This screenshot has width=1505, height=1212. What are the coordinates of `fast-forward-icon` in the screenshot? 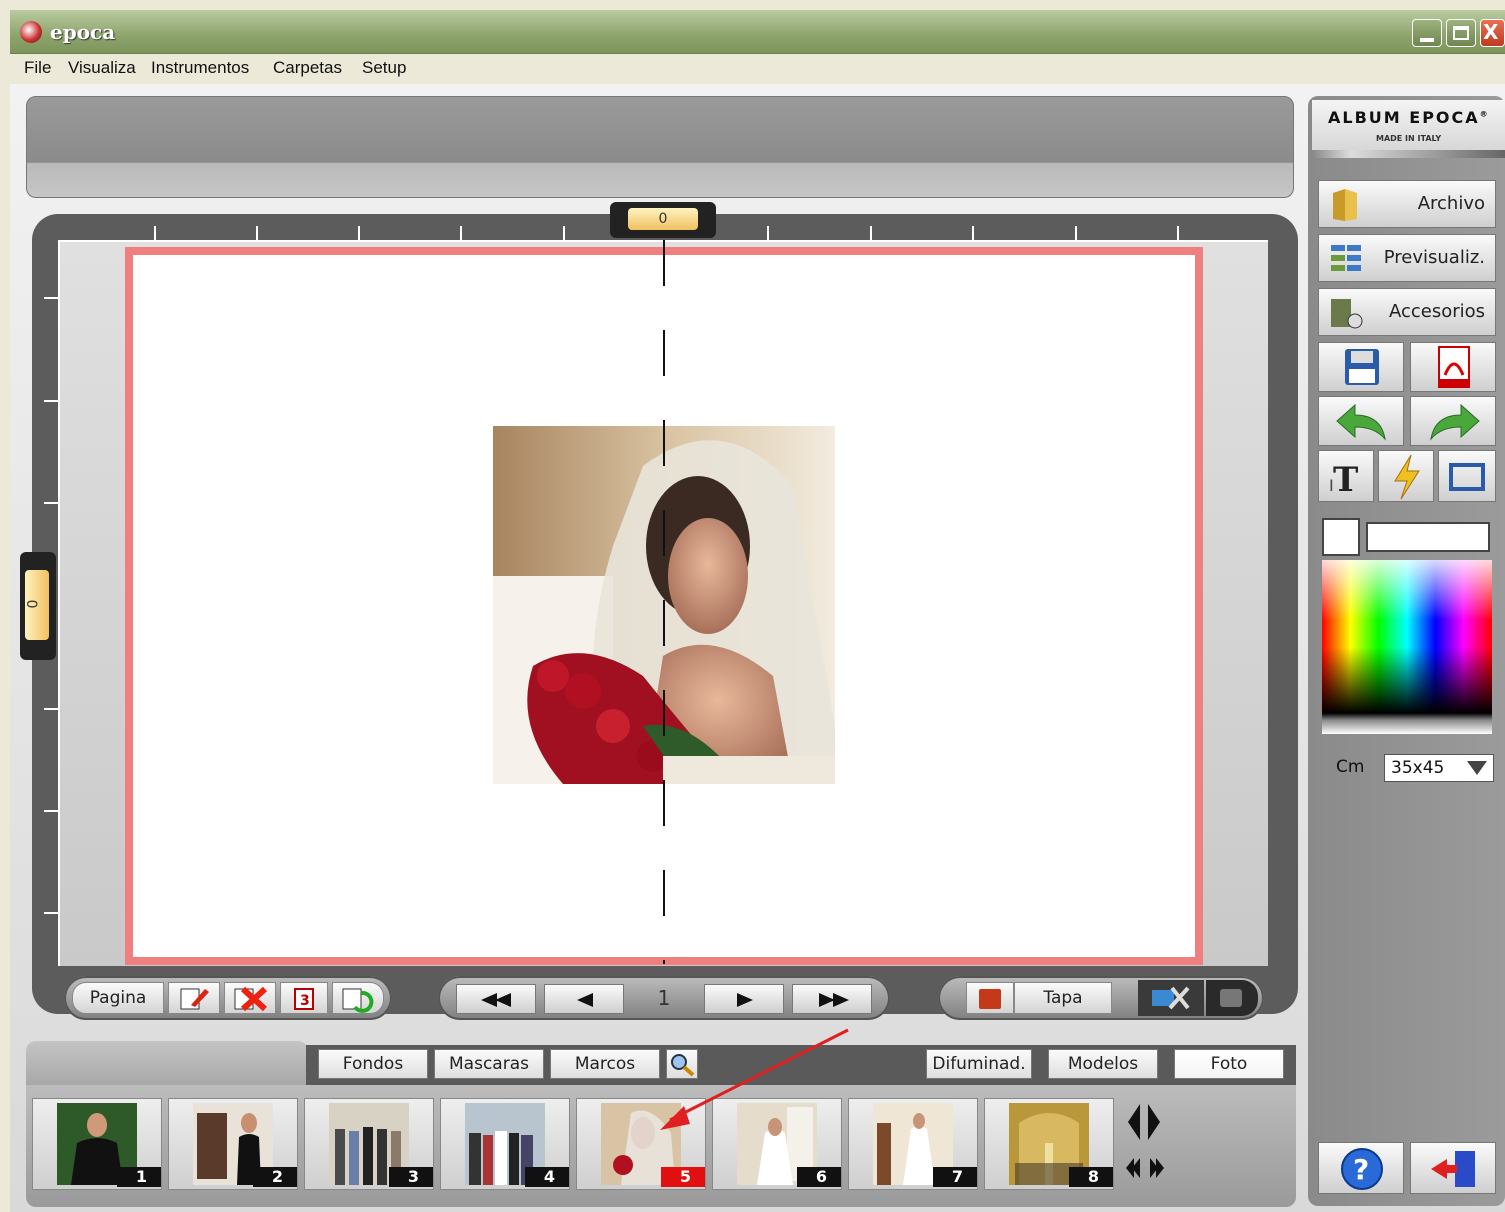 It's located at (834, 1000).